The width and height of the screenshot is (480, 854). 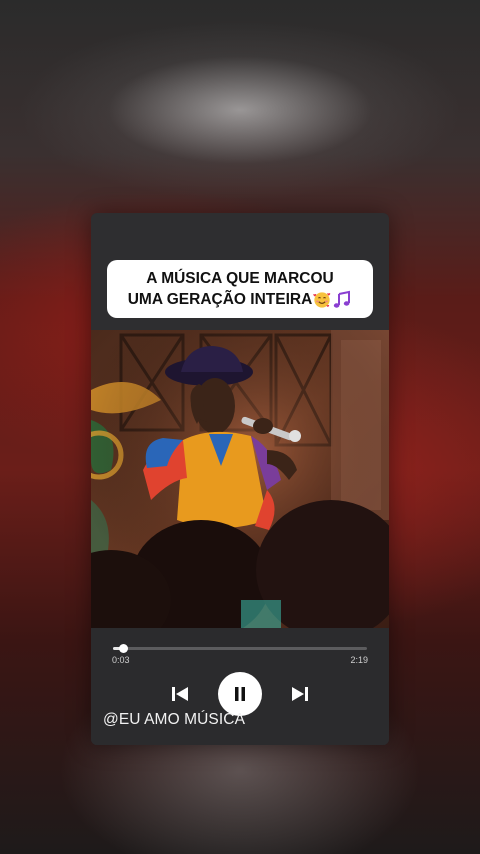 I want to click on caption-box: A MÚSICA QUE MARCOU UMA GERAÇÃO INTEIRA, so click(x=240, y=289).